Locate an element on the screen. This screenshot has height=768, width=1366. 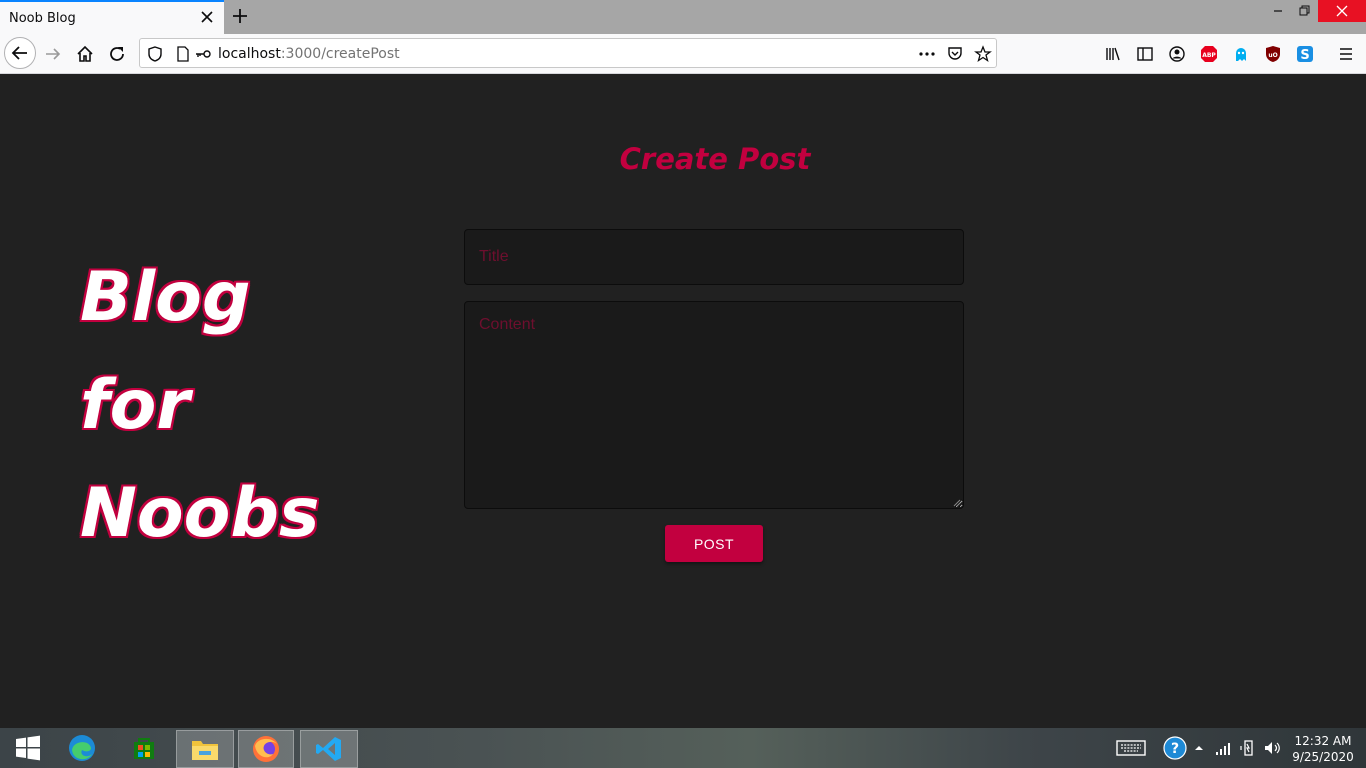
firefox-taskbar-button is located at coordinates (266, 749).